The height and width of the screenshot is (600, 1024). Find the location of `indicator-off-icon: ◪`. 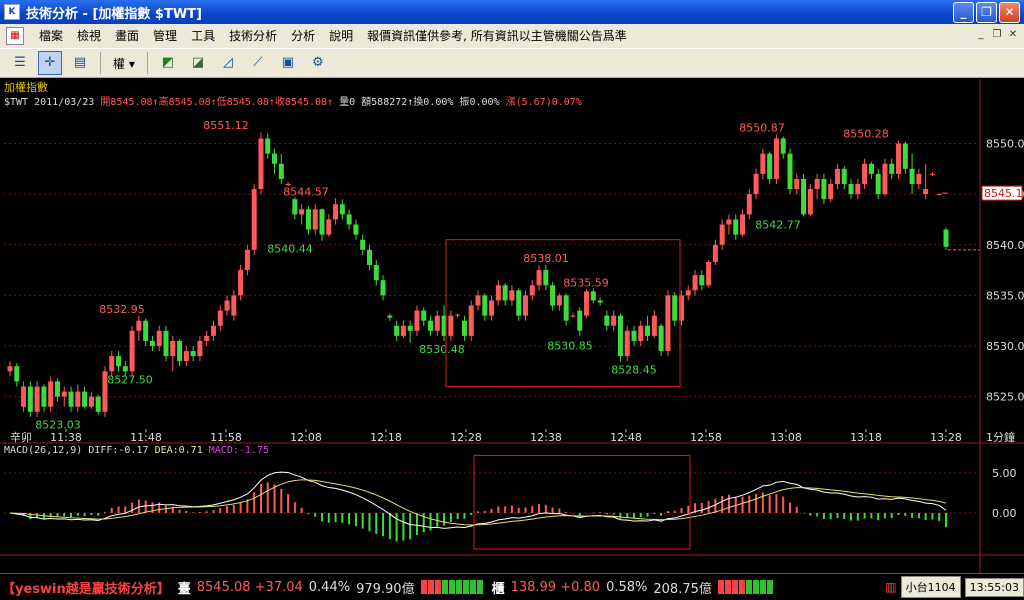

indicator-off-icon: ◪ is located at coordinates (198, 63).